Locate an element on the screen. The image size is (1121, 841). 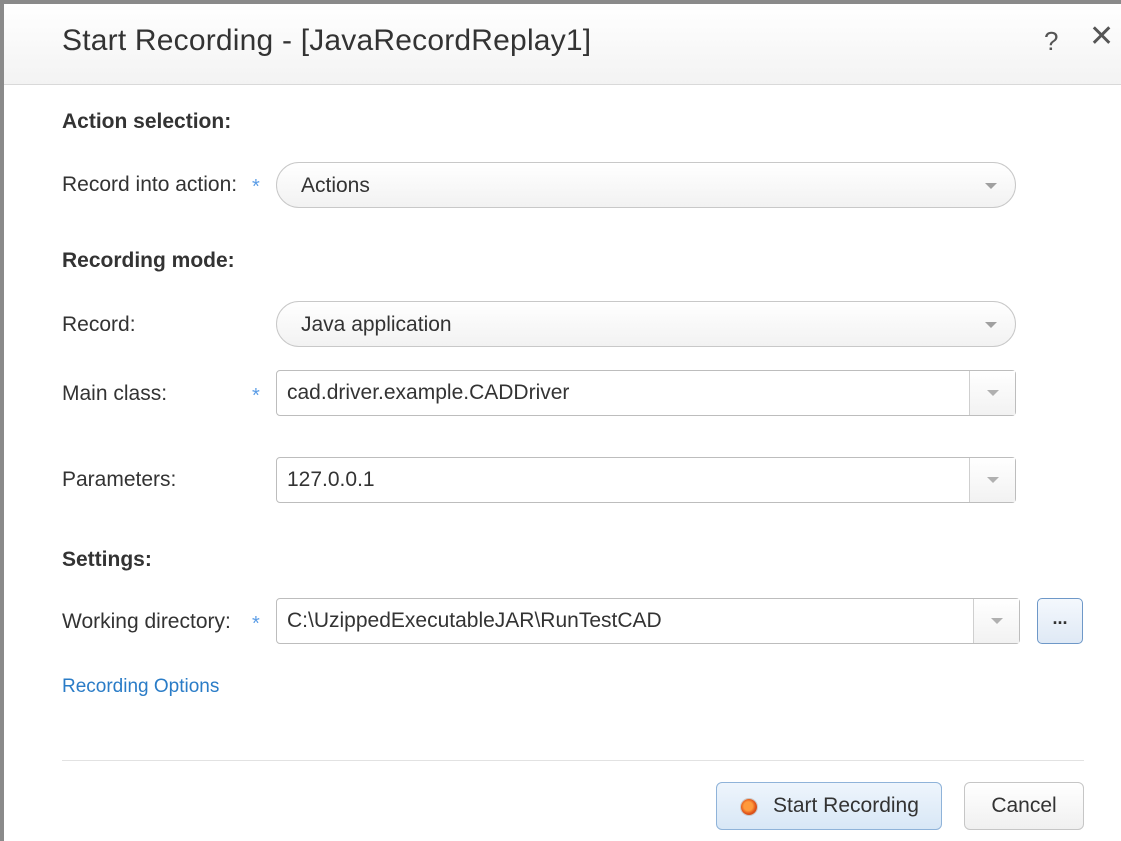
start-recording-button: Start Recording is located at coordinates (829, 806).